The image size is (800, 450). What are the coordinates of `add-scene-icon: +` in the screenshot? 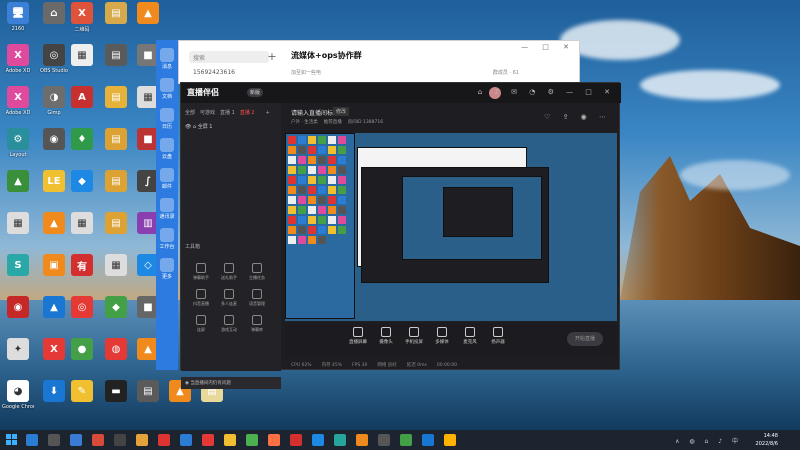 It's located at (268, 113).